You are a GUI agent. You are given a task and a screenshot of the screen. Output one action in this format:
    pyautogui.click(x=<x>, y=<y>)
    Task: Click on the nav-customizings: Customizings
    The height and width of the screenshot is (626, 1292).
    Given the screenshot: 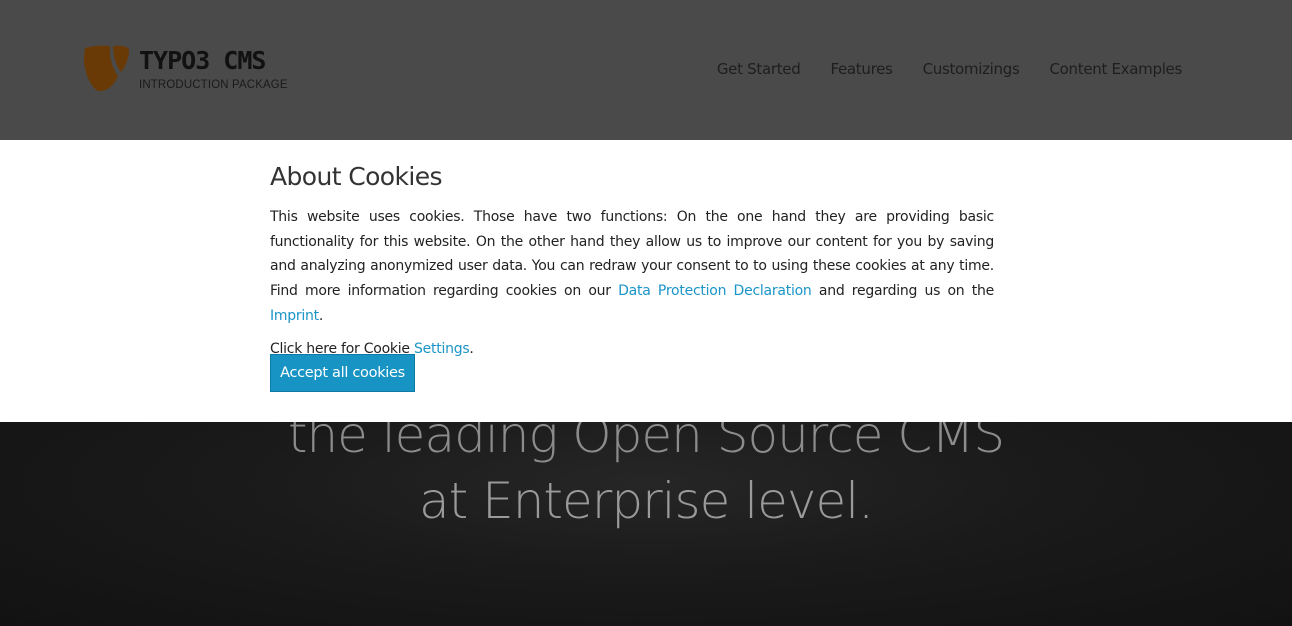 What is the action you would take?
    pyautogui.click(x=971, y=69)
    